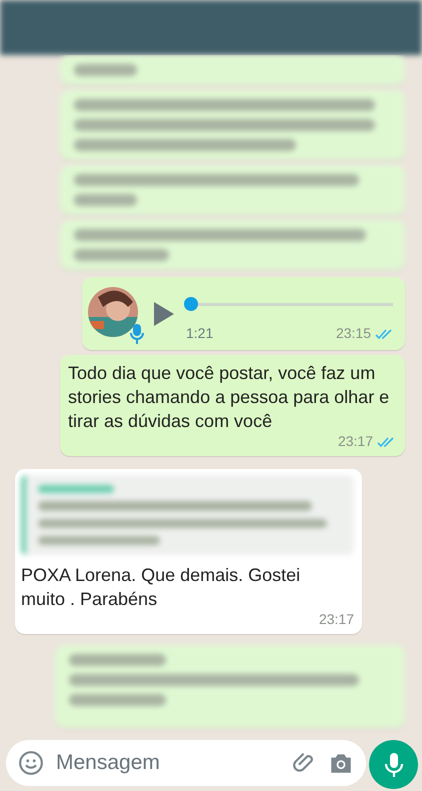 Image resolution: width=422 pixels, height=791 pixels. Describe the element at coordinates (168, 763) in the screenshot. I see `message-field: Mensagem` at that location.